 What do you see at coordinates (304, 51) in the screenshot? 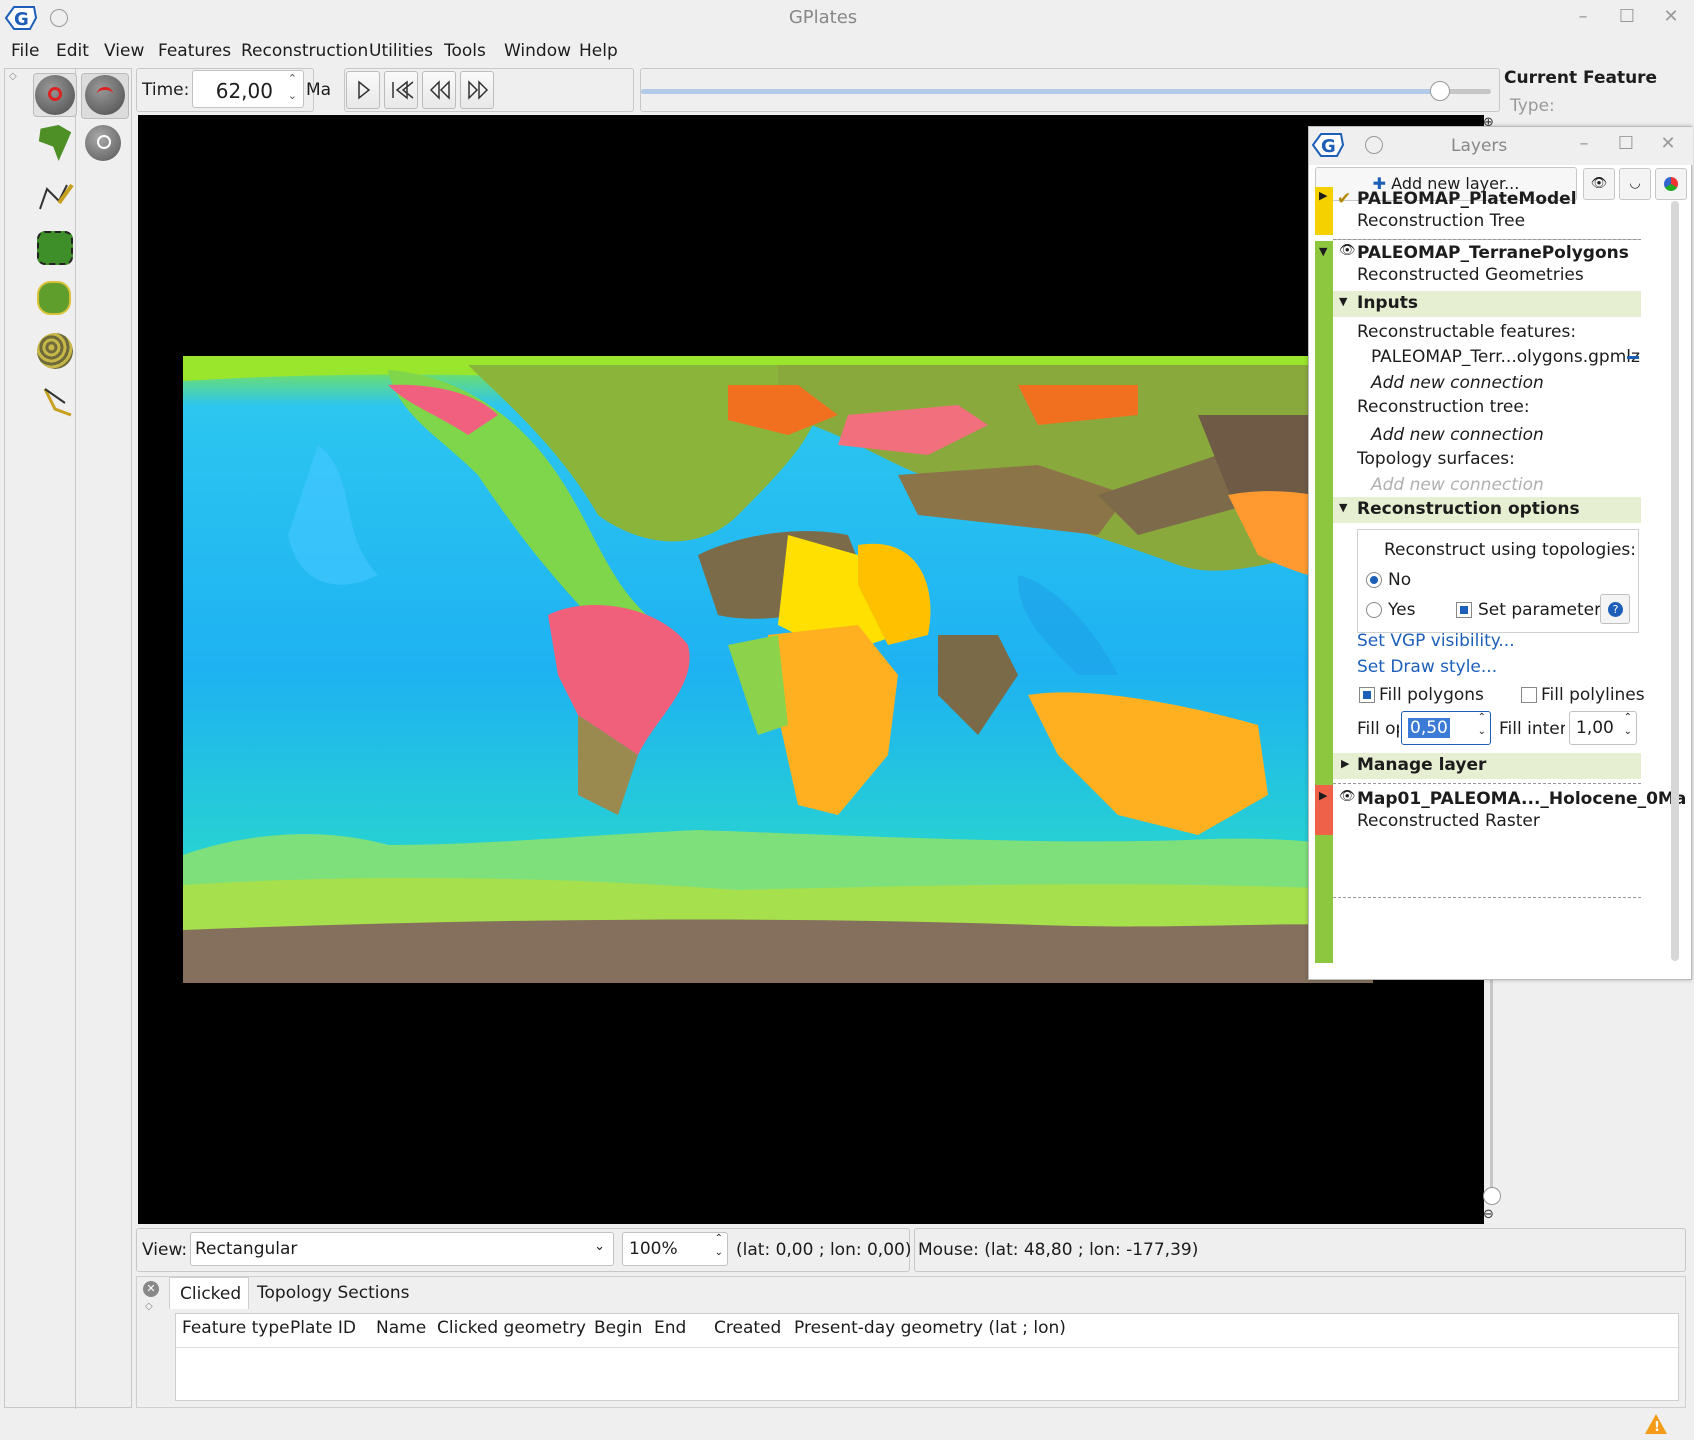
I see `menu-reconstruction: Reconstruction` at bounding box center [304, 51].